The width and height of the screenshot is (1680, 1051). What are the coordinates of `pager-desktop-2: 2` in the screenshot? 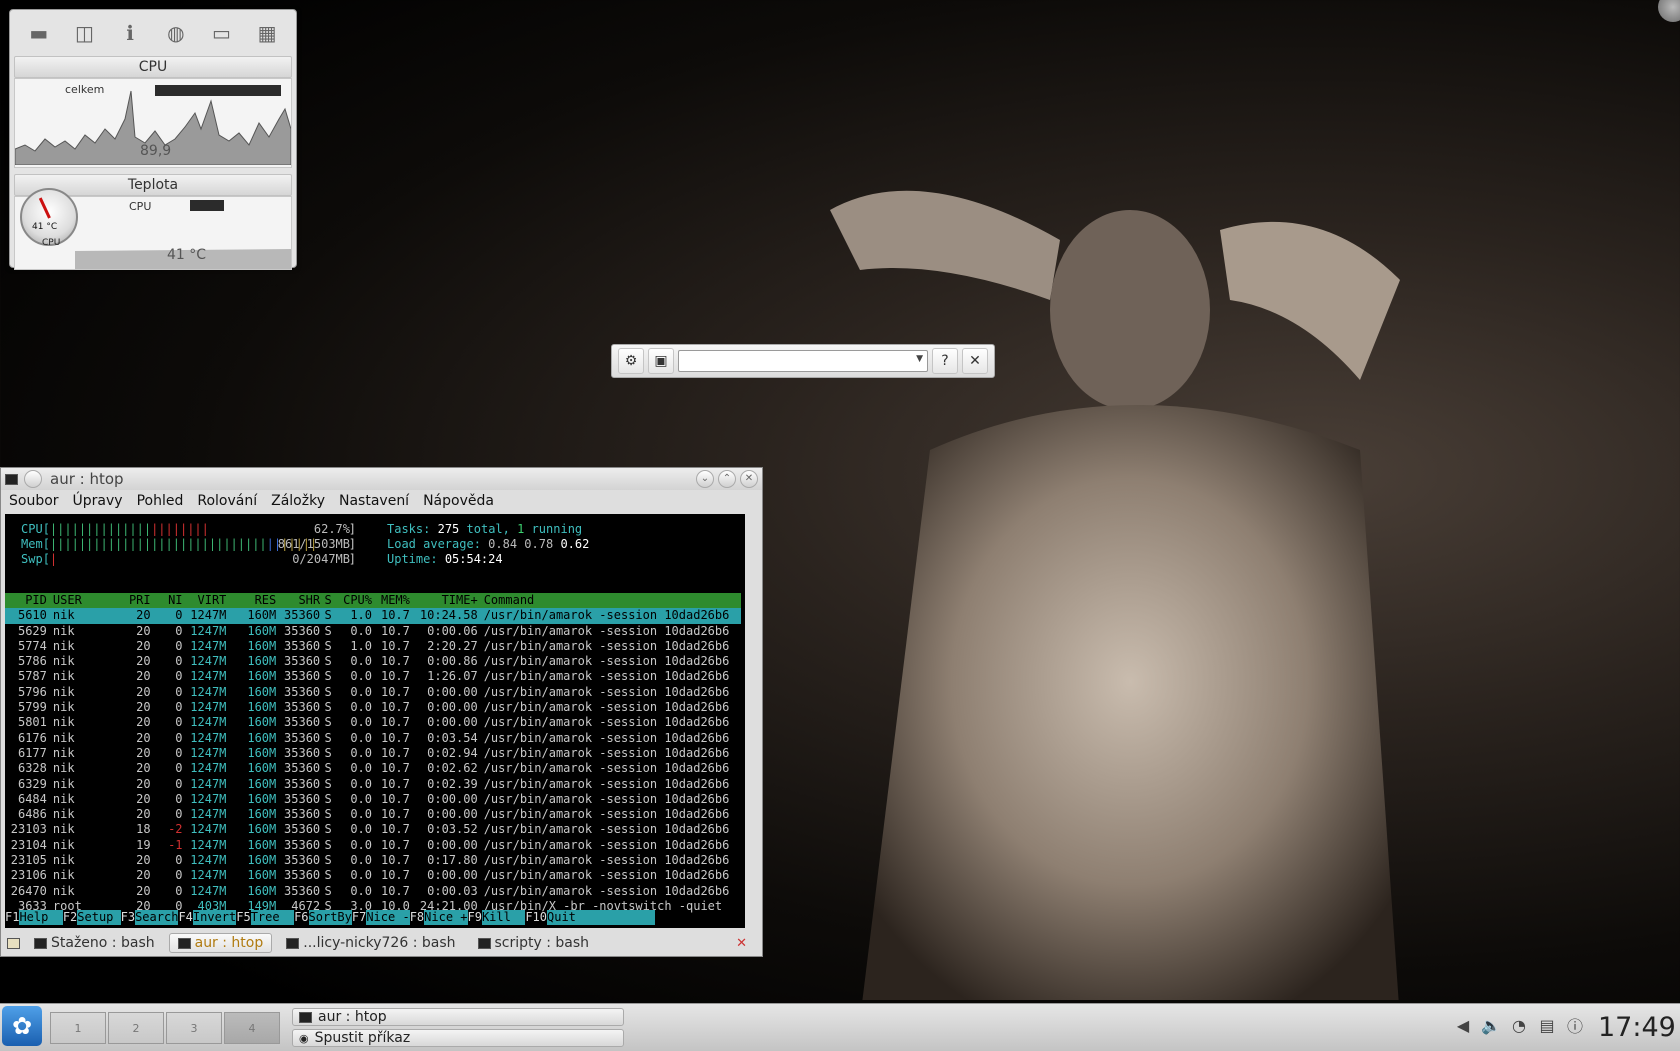 It's located at (136, 1028).